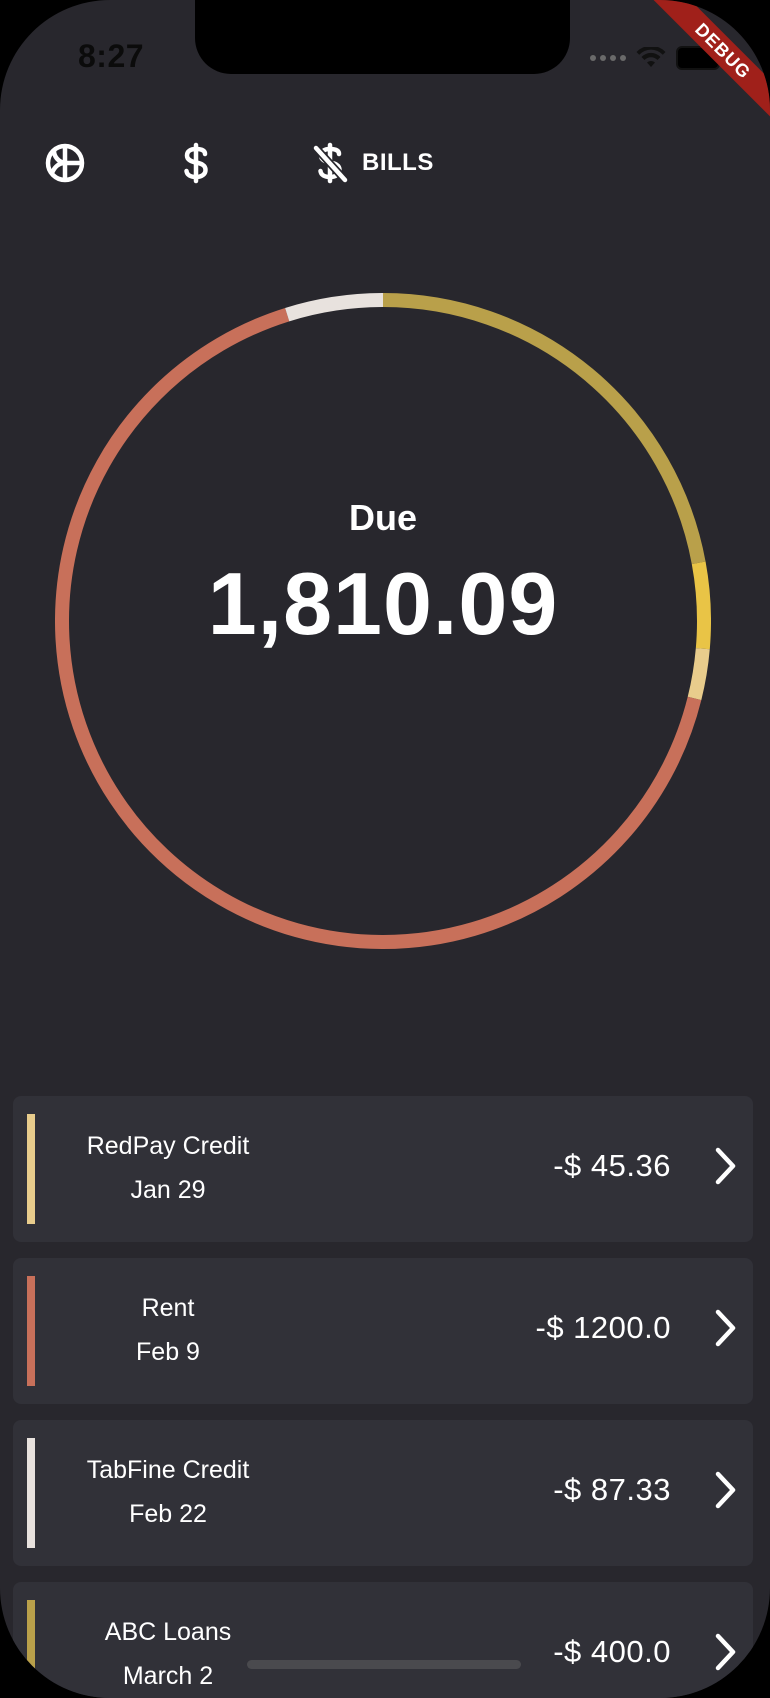 Image resolution: width=770 pixels, height=1698 pixels. What do you see at coordinates (168, 1146) in the screenshot?
I see `bill-name: RedPay Credit` at bounding box center [168, 1146].